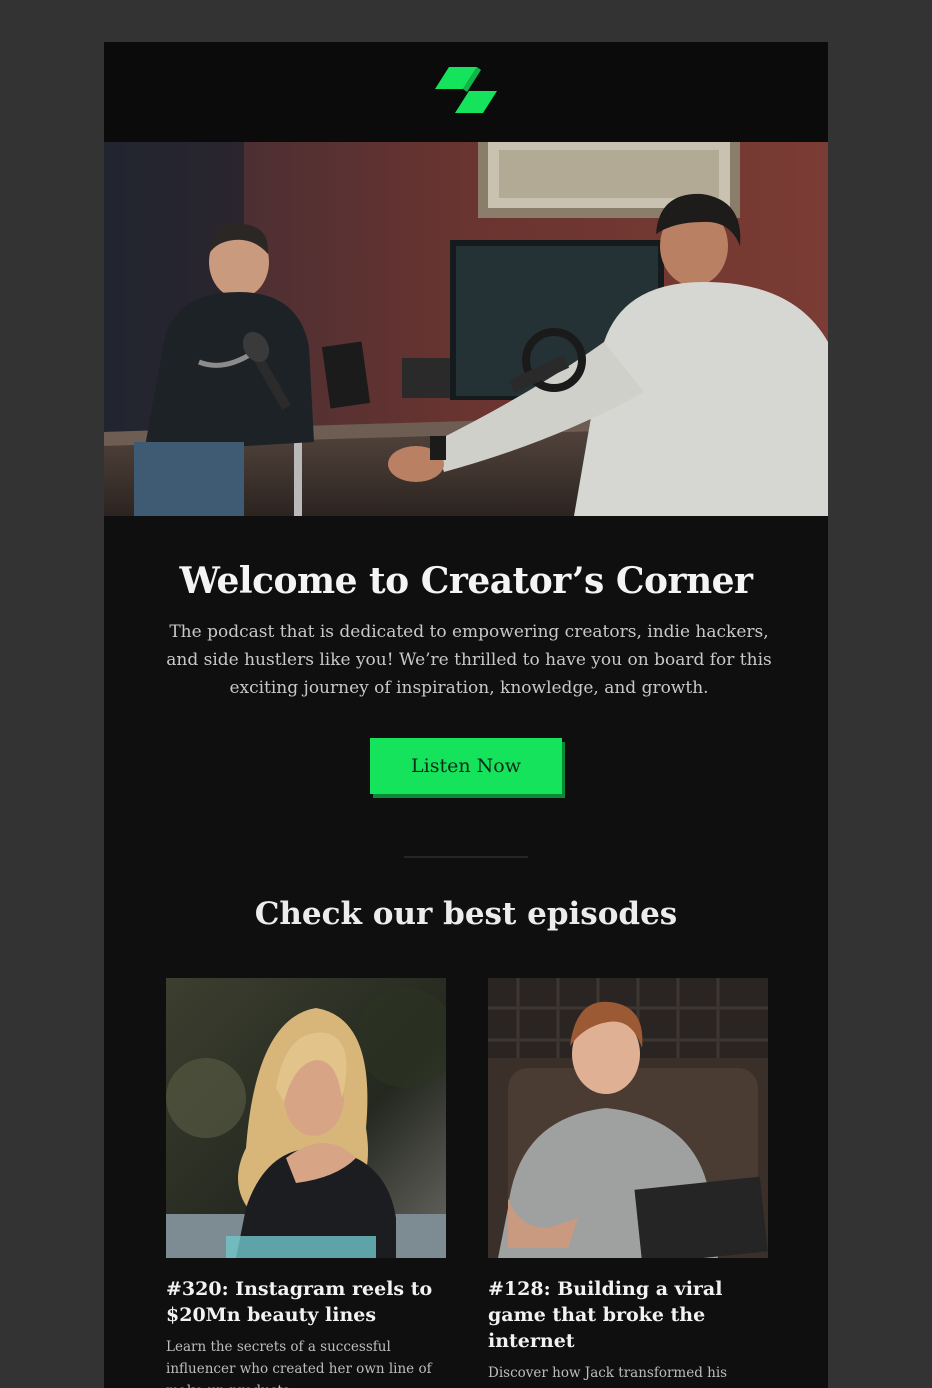 The image size is (932, 1388). Describe the element at coordinates (466, 857) in the screenshot. I see `section-divider` at that location.